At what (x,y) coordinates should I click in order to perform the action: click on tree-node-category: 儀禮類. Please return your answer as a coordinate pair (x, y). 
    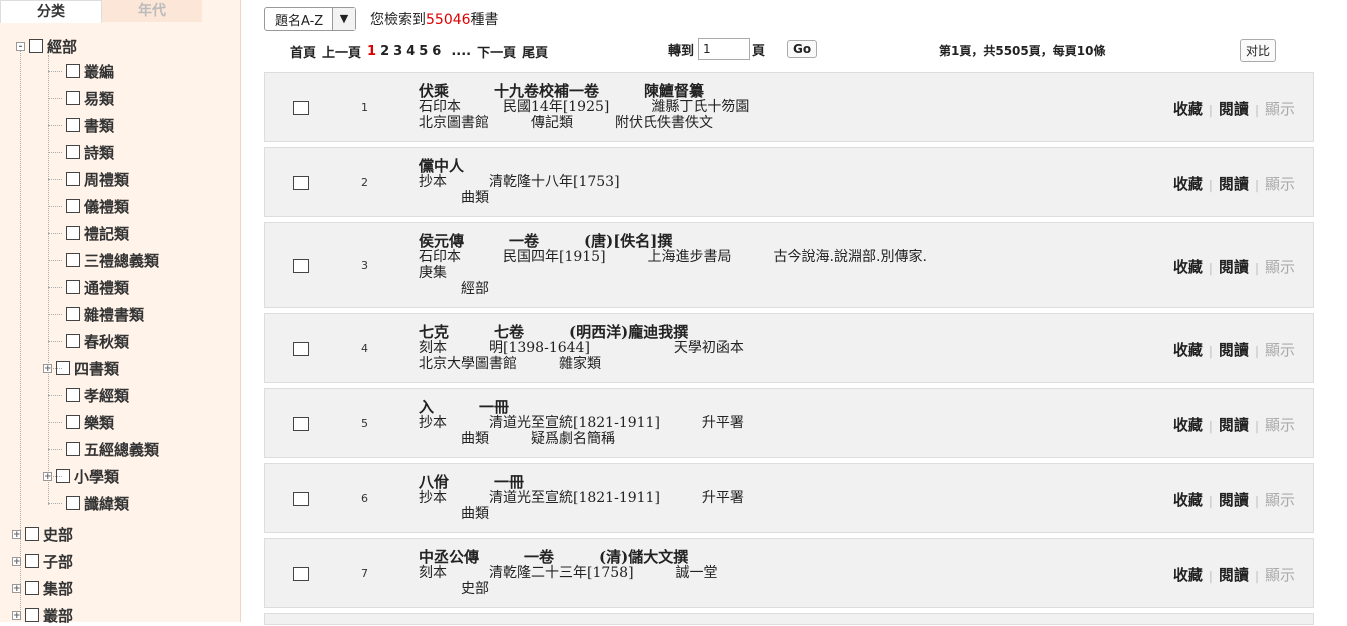
    Looking at the image, I should click on (97, 206).